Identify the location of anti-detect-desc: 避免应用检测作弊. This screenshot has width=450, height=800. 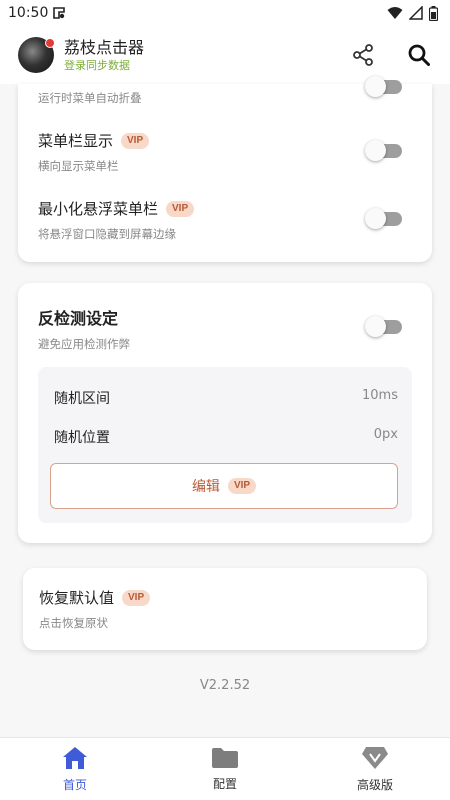
(84, 344).